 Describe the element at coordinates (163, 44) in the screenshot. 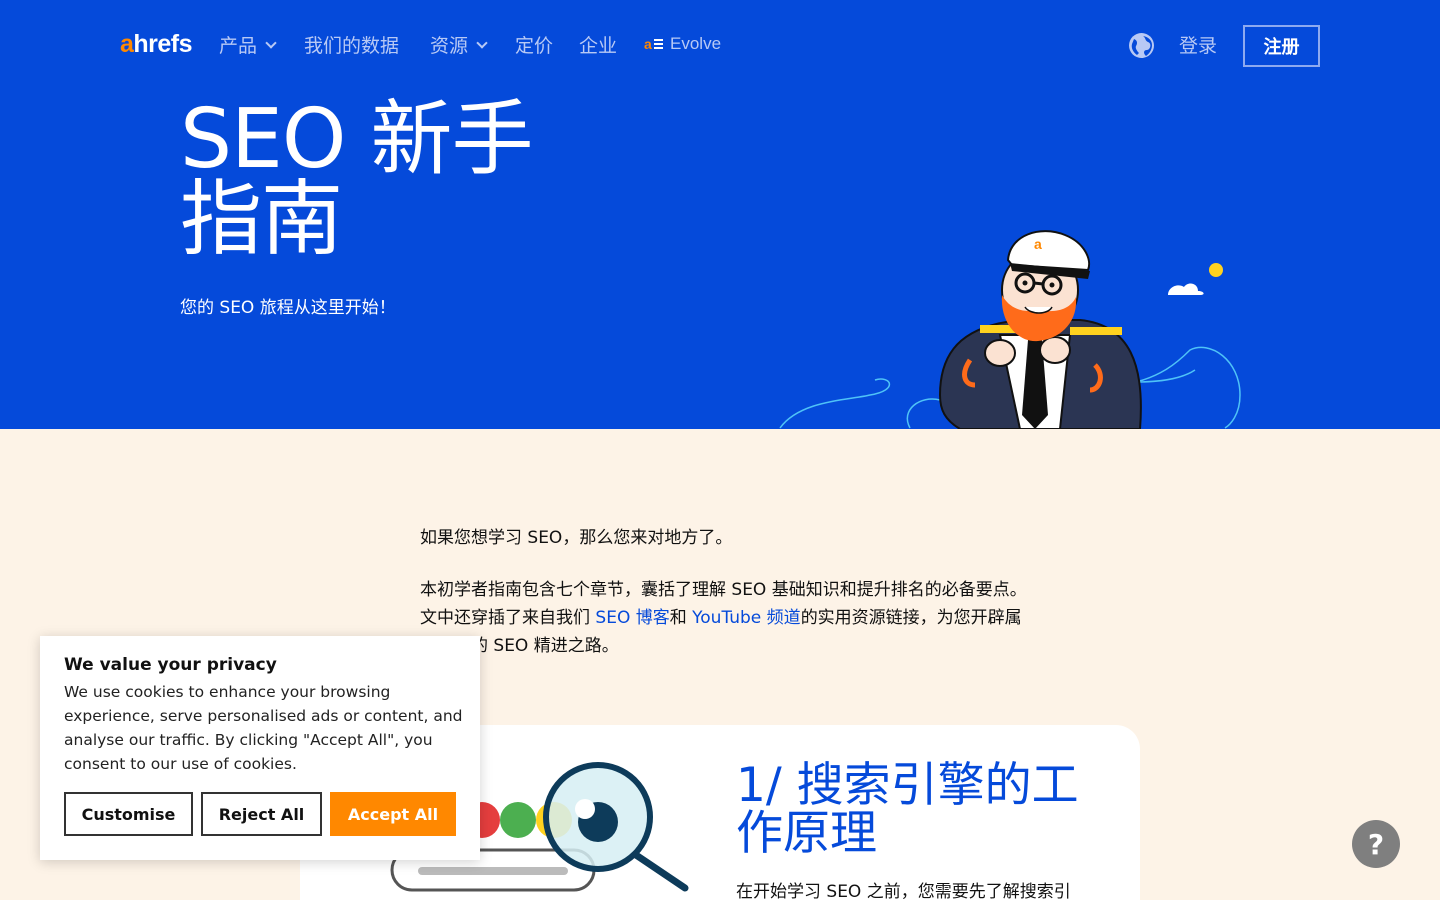

I see `logo-rest: hrefs` at that location.